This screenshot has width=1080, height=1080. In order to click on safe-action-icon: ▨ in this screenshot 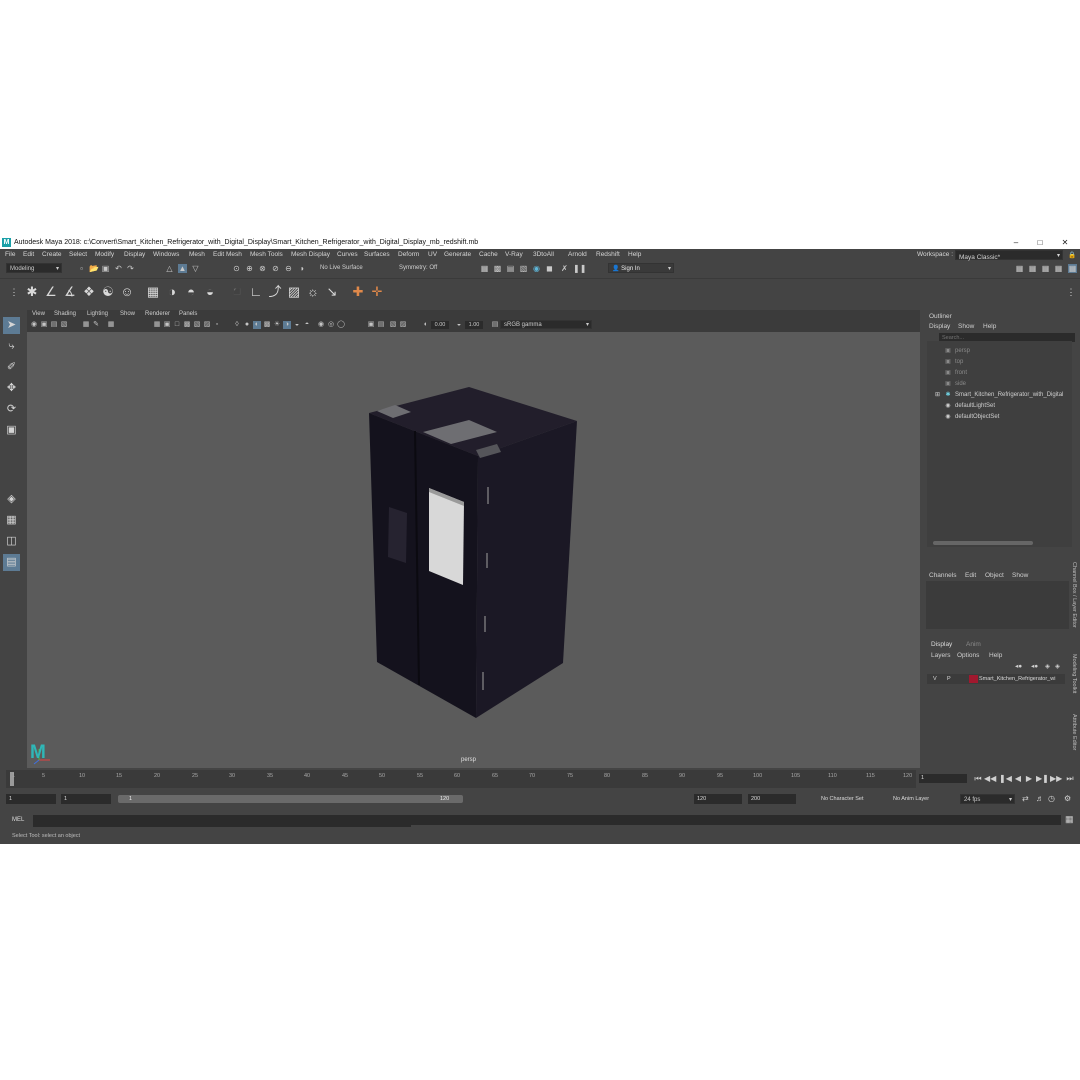, I will do `click(207, 325)`.